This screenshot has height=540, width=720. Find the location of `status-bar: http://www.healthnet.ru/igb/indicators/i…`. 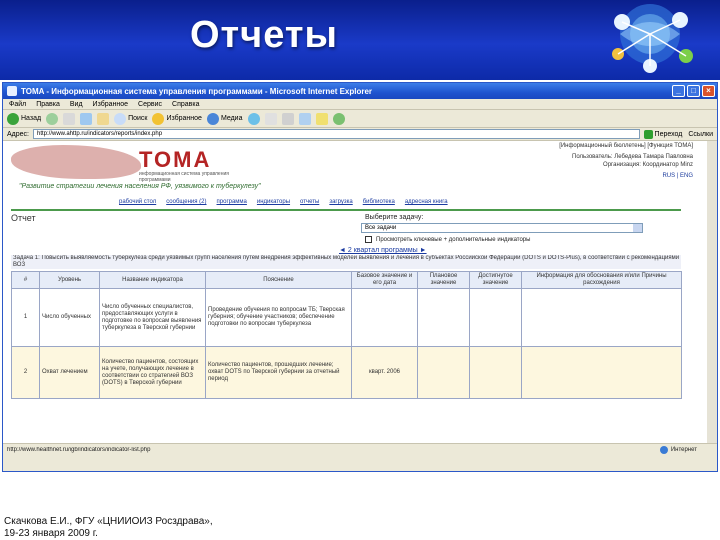

status-bar: http://www.healthnet.ru/igb/indicators/i… is located at coordinates (360, 449).